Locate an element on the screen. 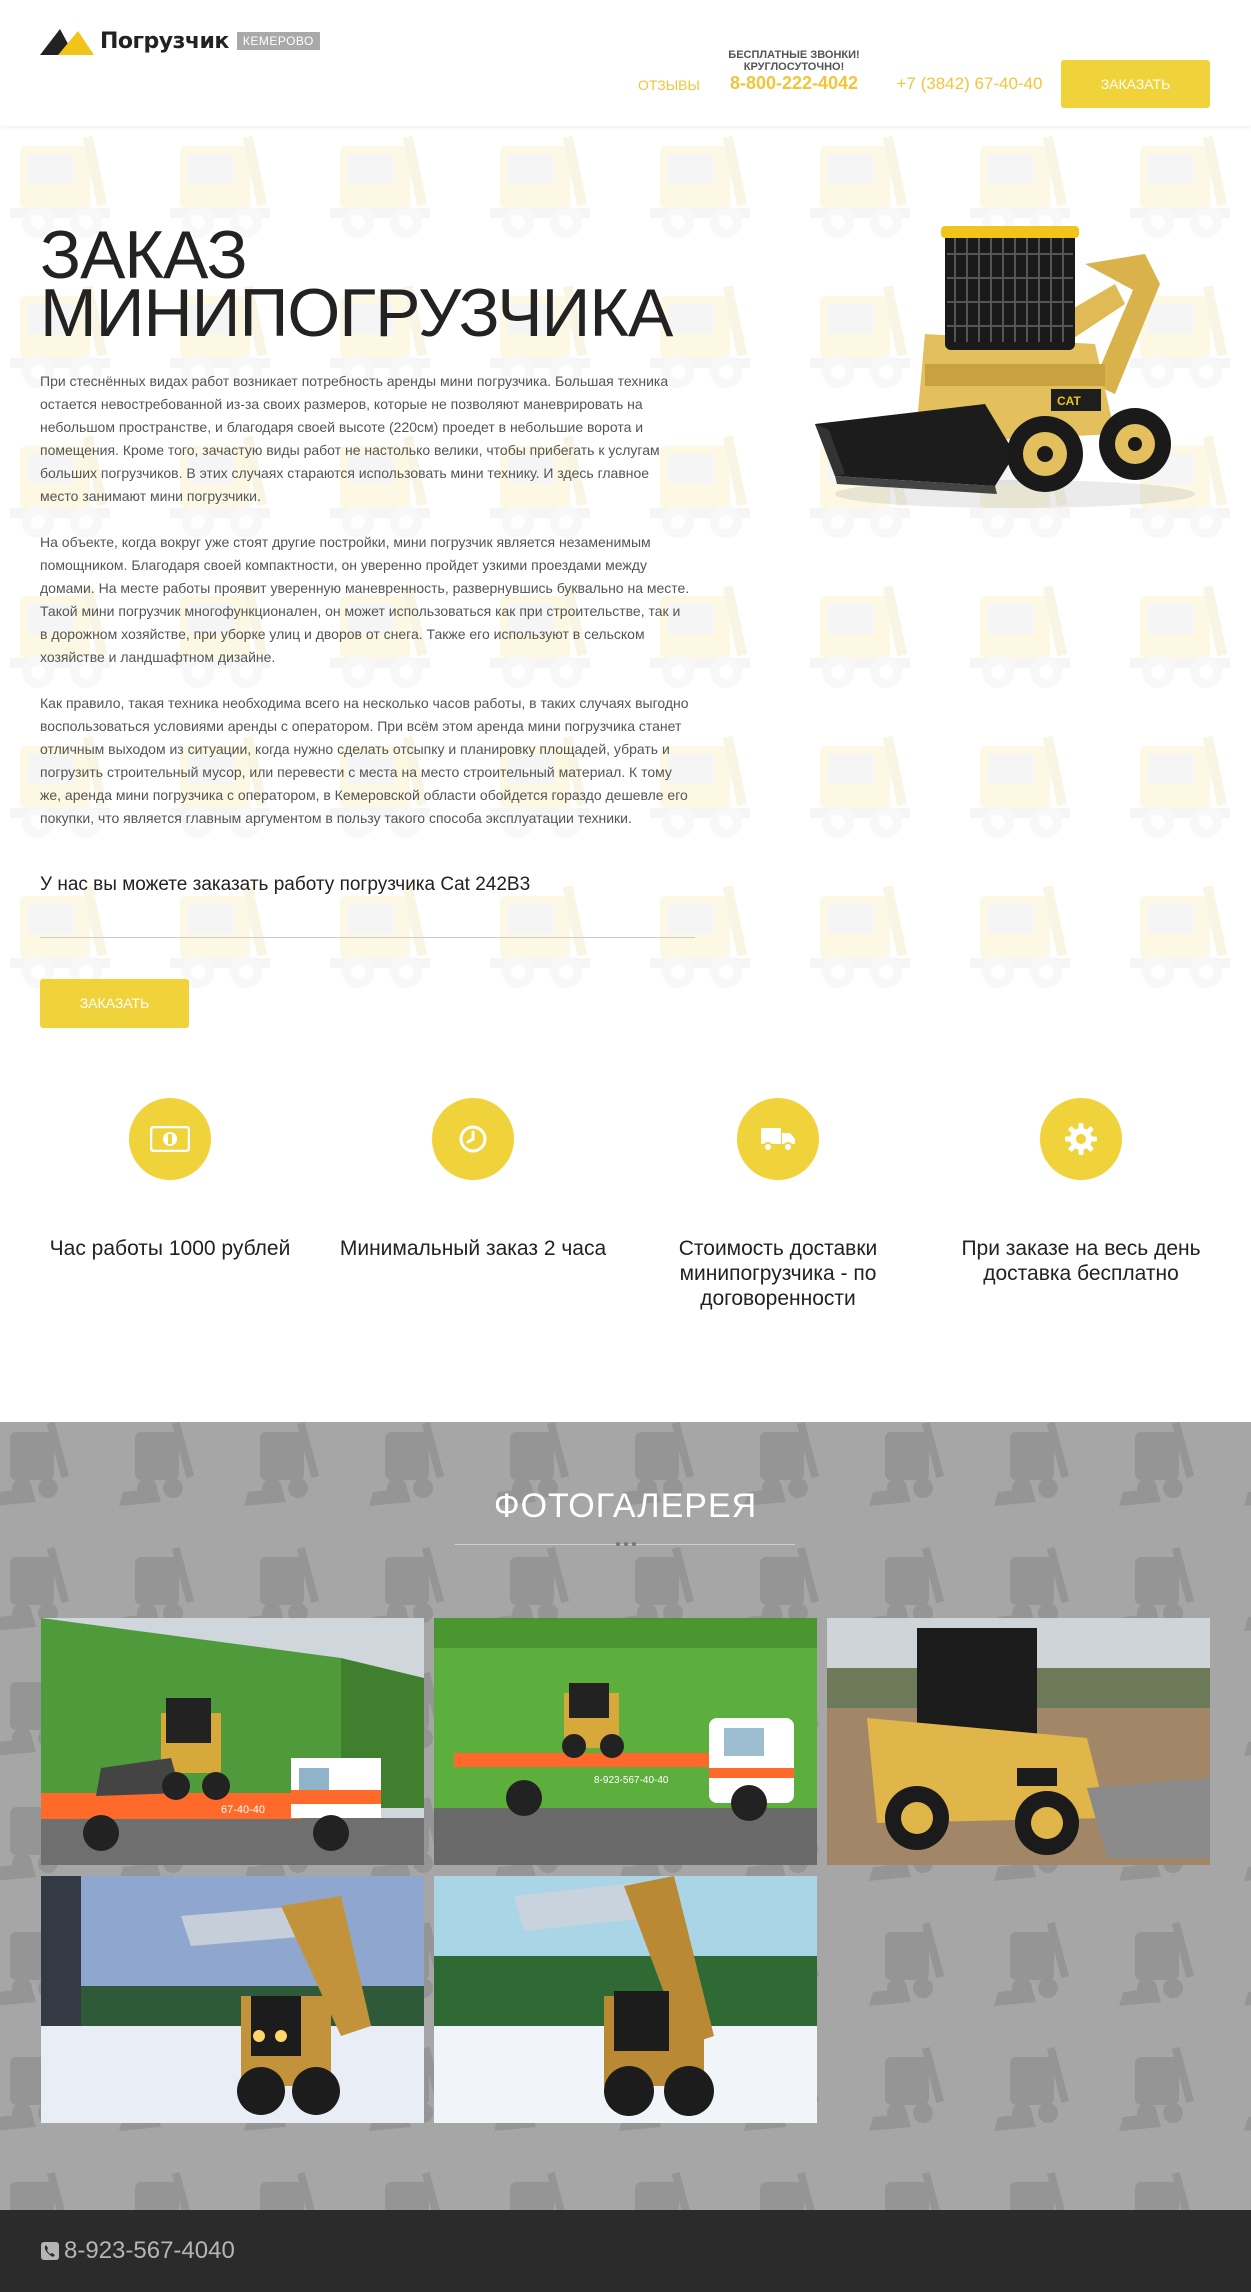 The width and height of the screenshot is (1251, 2292). clock-icon is located at coordinates (473, 1139).